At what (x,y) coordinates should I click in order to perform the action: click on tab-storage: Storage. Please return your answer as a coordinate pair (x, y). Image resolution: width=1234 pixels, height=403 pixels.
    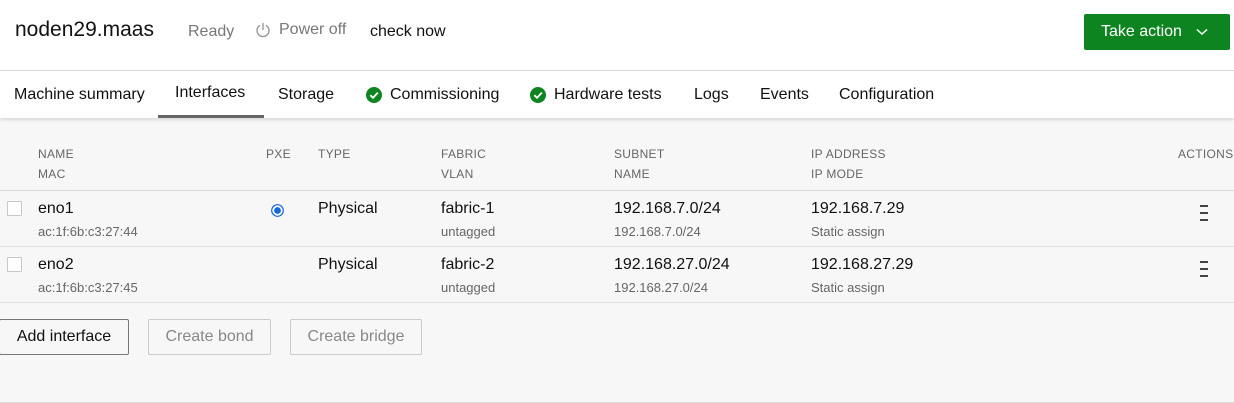
    Looking at the image, I should click on (306, 94).